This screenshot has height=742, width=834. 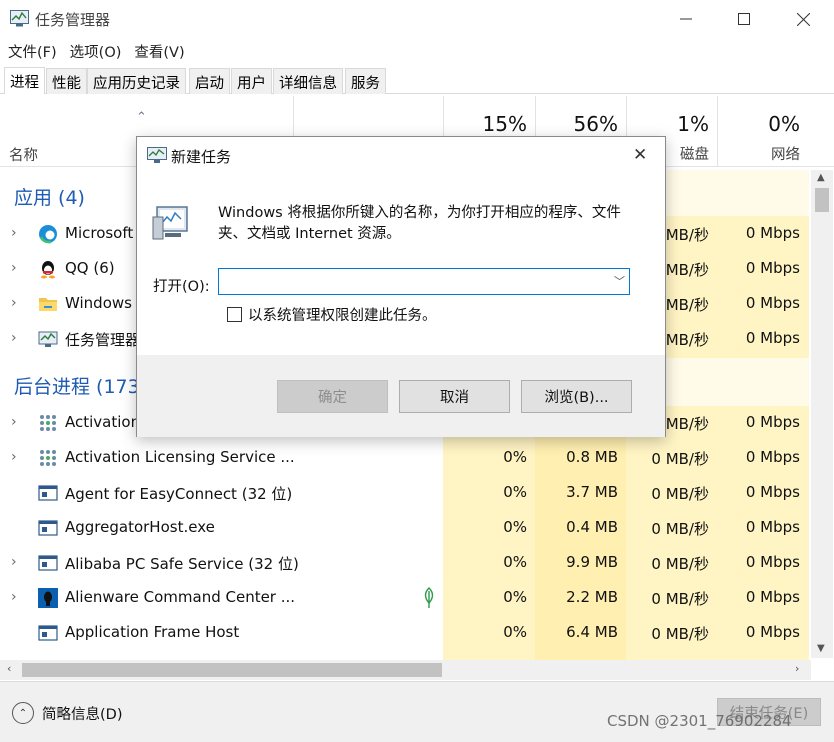 I want to click on tab-users: 用户, so click(x=251, y=81).